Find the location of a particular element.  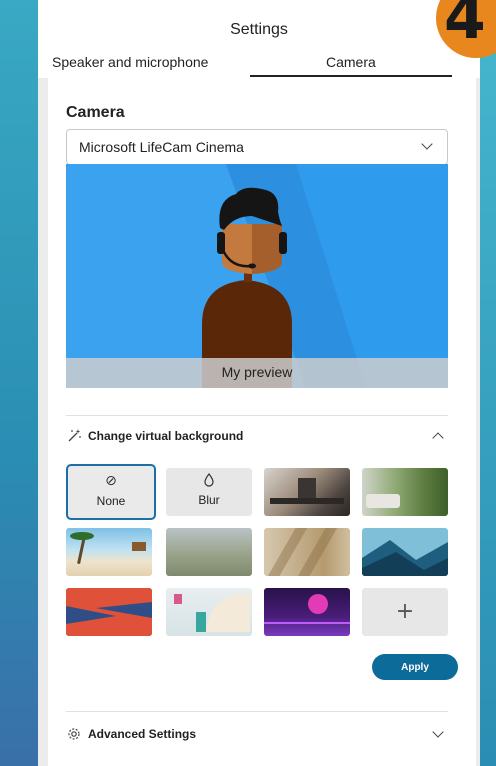

advanced-settings-header: Advanced Settings is located at coordinates (257, 735).